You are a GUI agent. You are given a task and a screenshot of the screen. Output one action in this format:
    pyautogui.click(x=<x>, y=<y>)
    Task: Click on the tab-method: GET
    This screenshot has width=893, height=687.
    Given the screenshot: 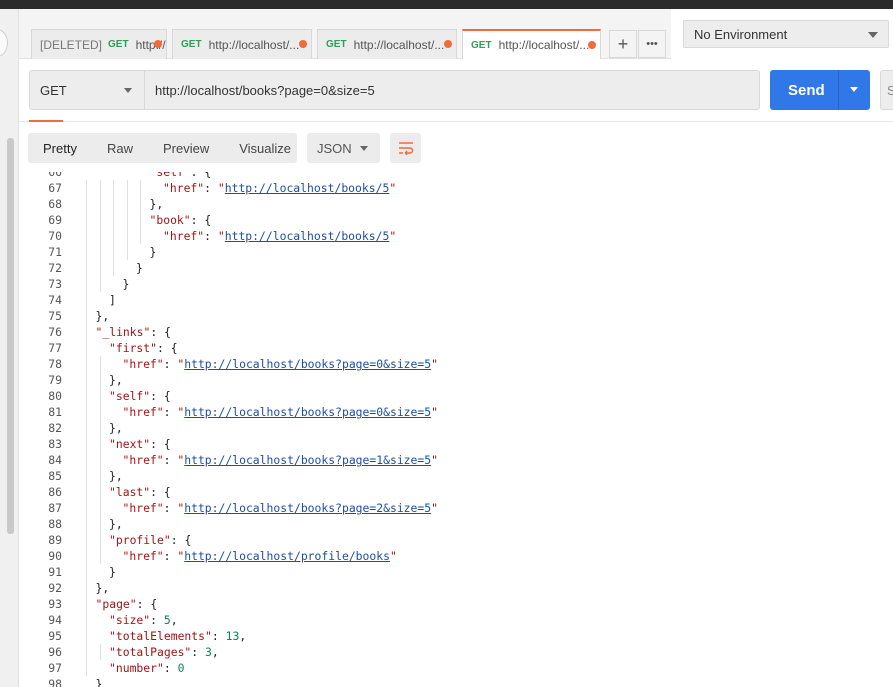 What is the action you would take?
    pyautogui.click(x=481, y=45)
    